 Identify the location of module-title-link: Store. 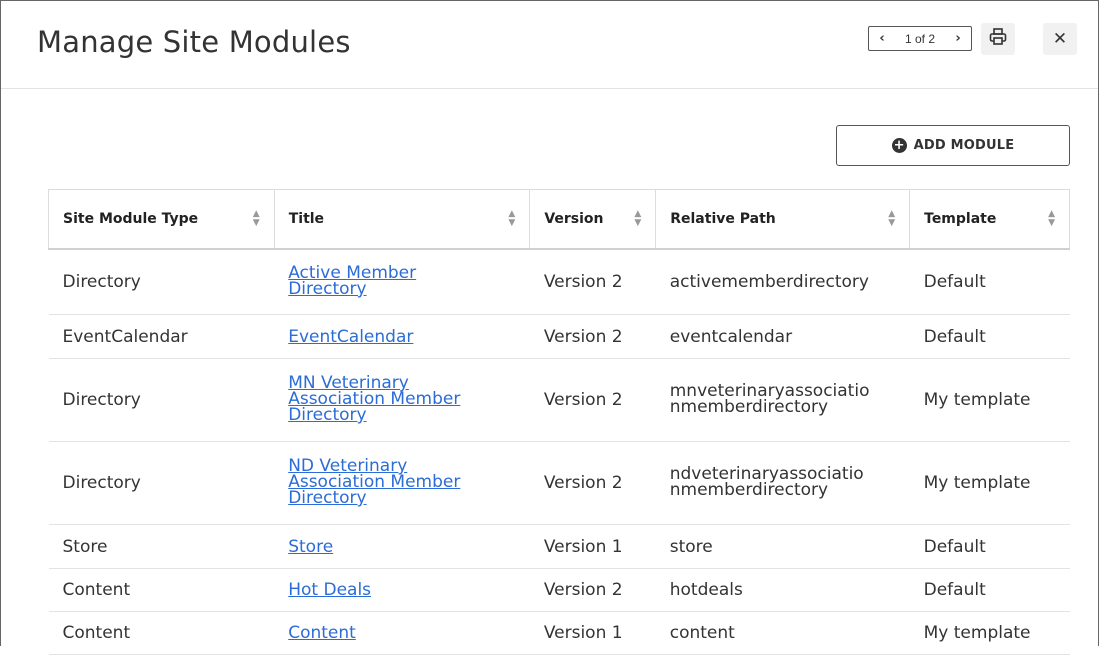
(310, 546).